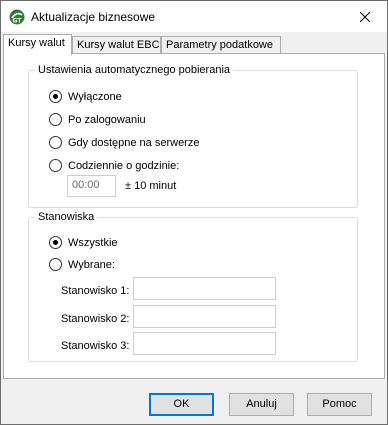  I want to click on radio-daily-at-time: Codziennie o godzinie:, so click(114, 165).